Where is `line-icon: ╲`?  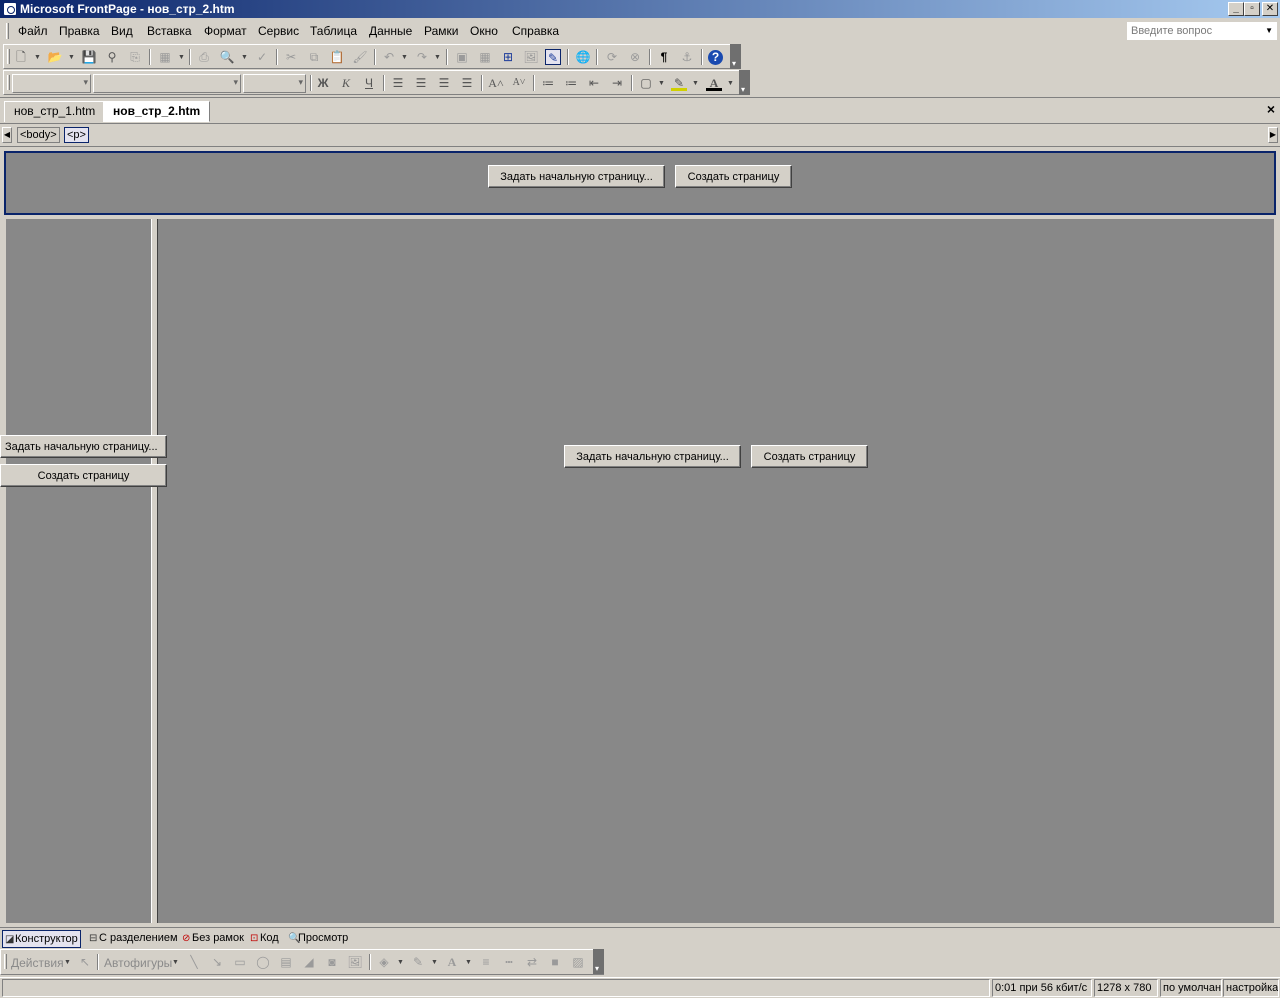 line-icon: ╲ is located at coordinates (194, 962).